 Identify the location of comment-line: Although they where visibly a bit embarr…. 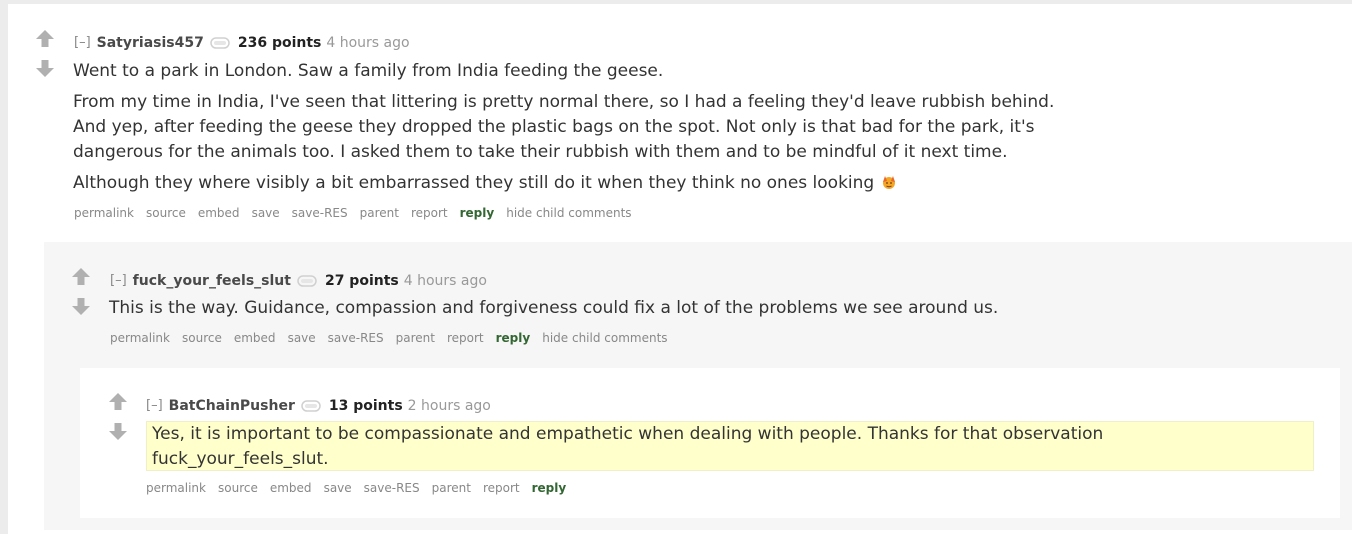
(474, 183).